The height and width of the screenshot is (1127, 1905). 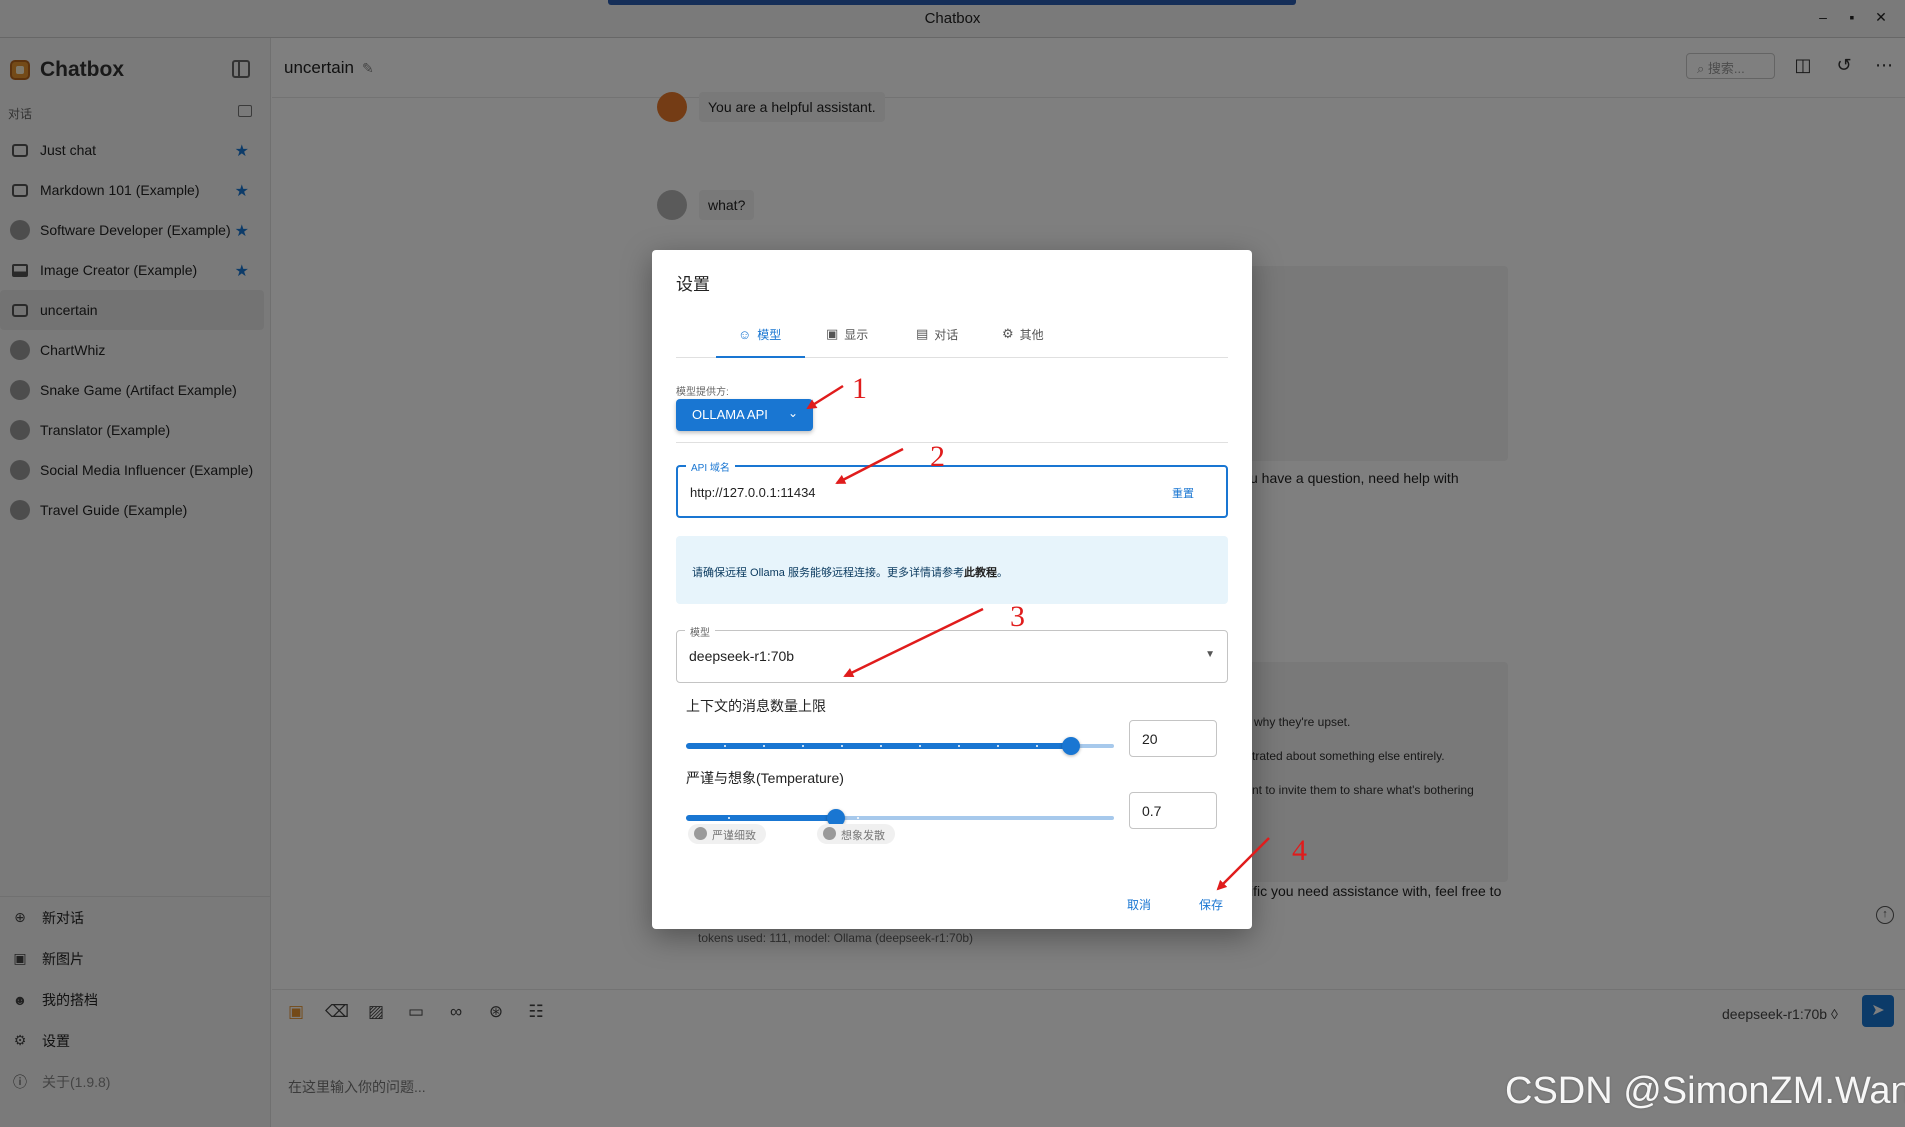 I want to click on chat-icon: ▤, so click(x=922, y=333).